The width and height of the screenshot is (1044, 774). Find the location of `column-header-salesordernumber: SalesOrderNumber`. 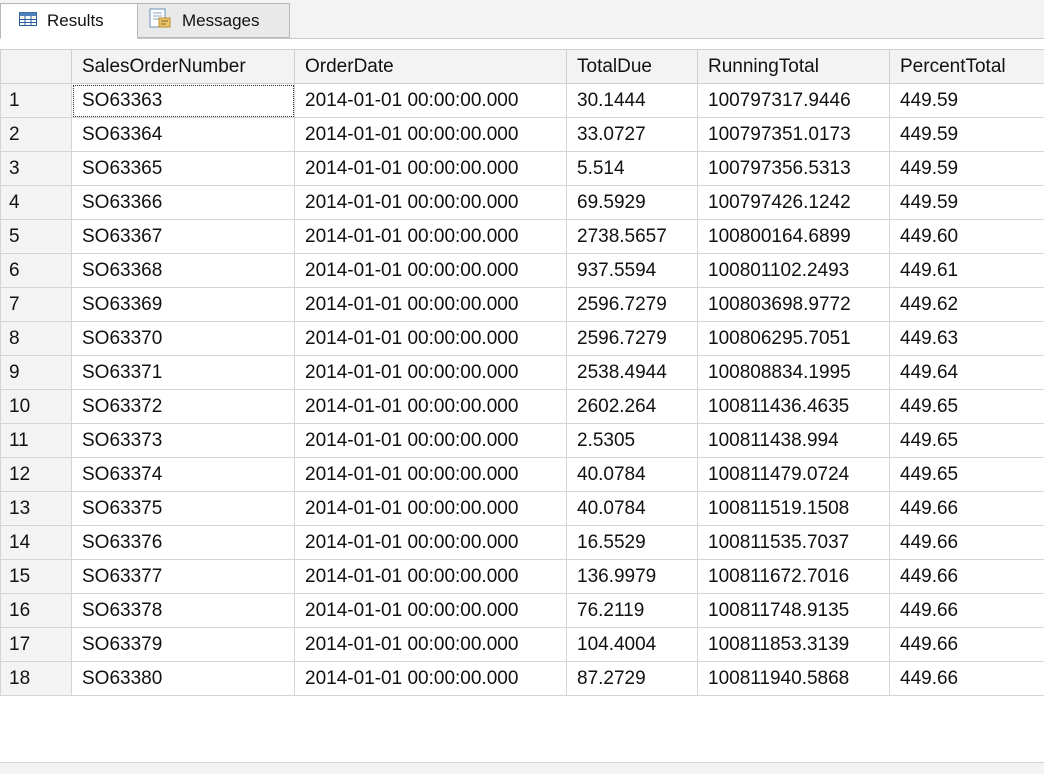

column-header-salesordernumber: SalesOrderNumber is located at coordinates (183, 67).